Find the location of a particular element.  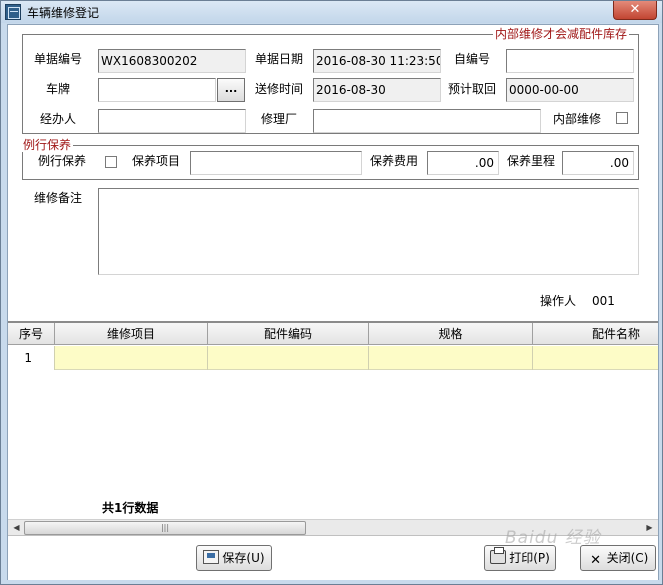

grid-header: 序号 维修项目 配件编码 规格 配件名称 is located at coordinates (333, 334).